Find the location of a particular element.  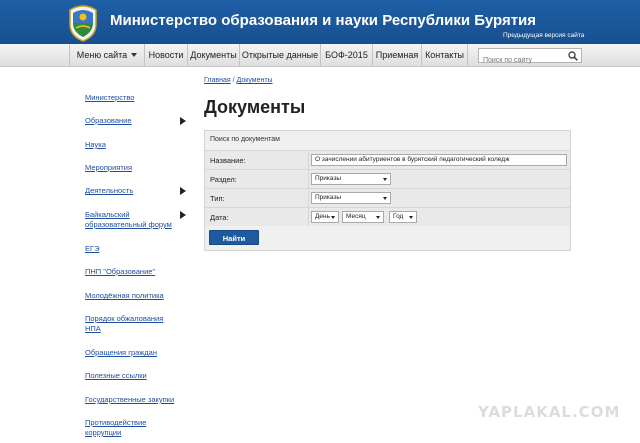

sidebar-item-science: Наука is located at coordinates (132, 145).